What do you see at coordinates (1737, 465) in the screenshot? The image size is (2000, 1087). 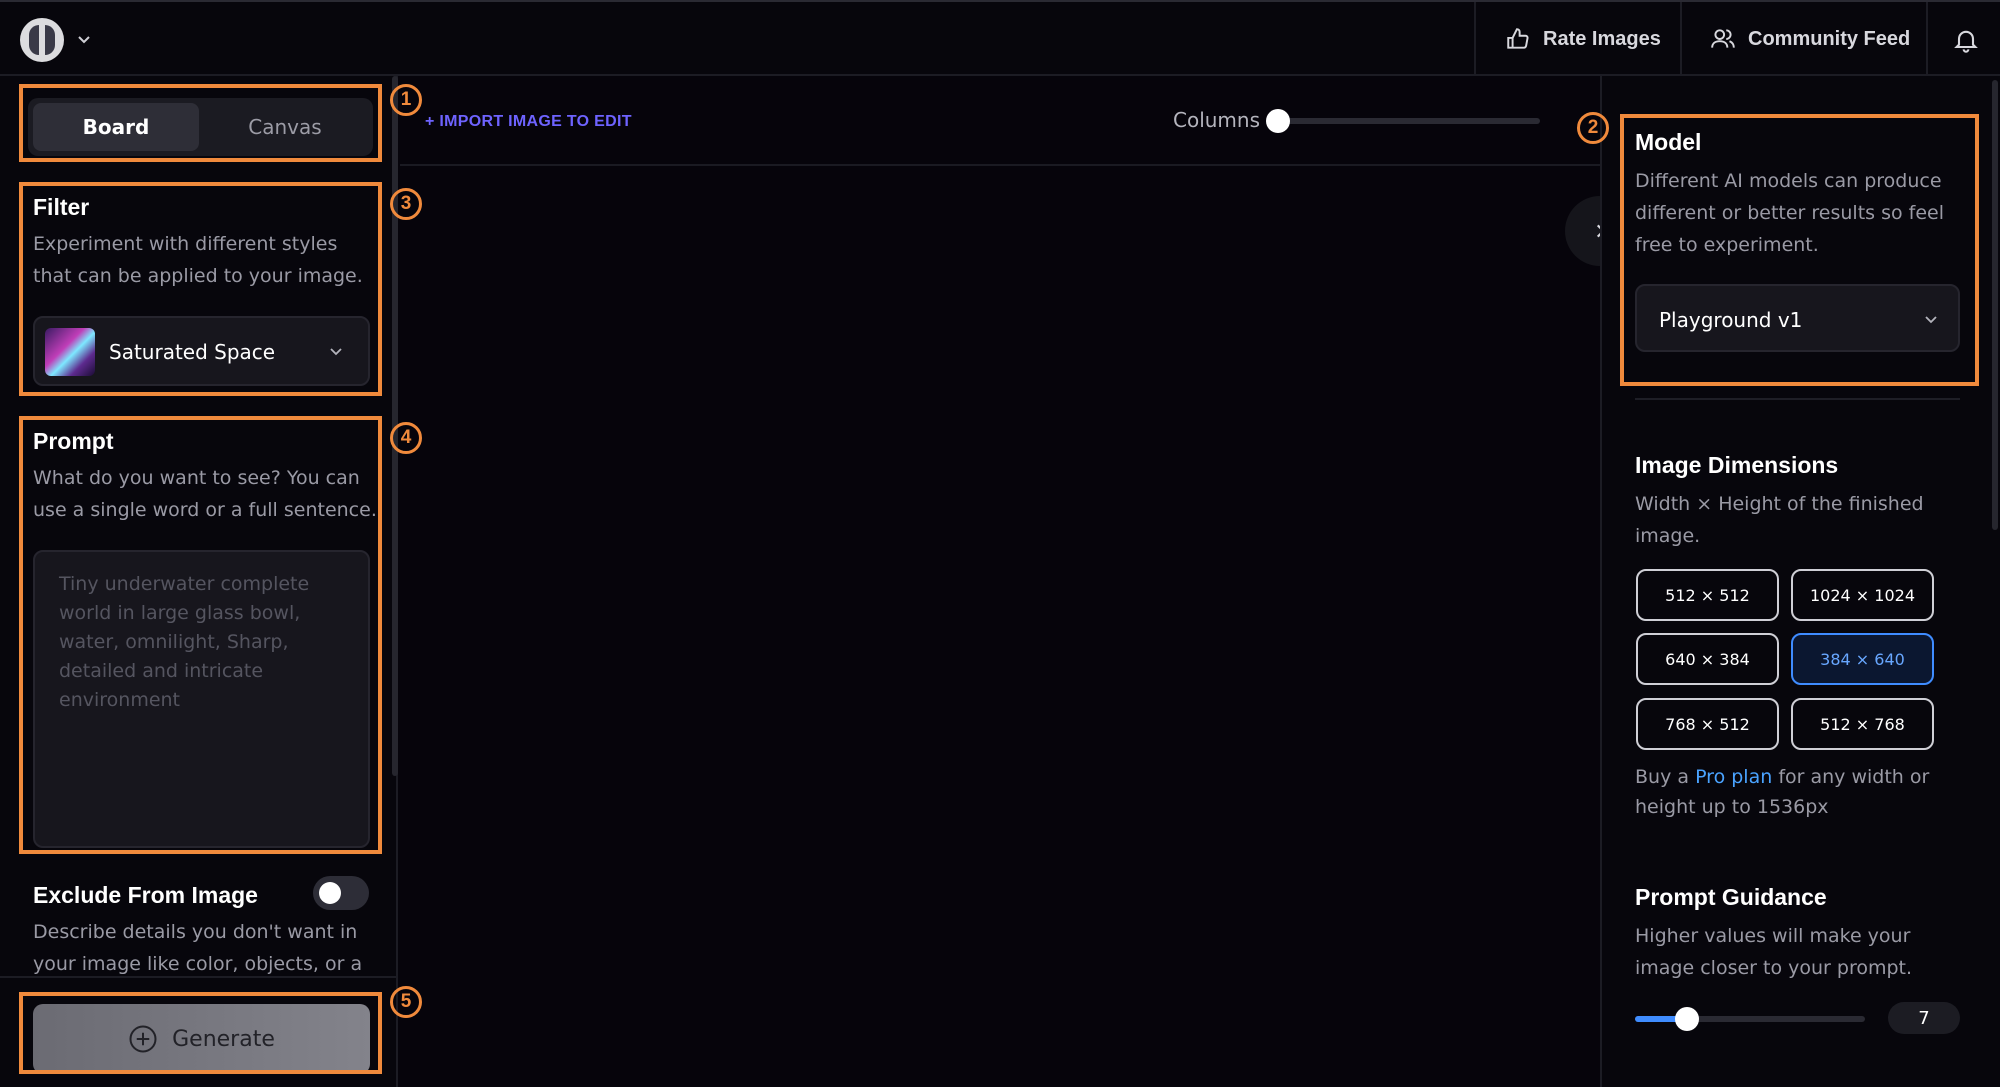 I see `dimensions-title: Image Dimensions` at bounding box center [1737, 465].